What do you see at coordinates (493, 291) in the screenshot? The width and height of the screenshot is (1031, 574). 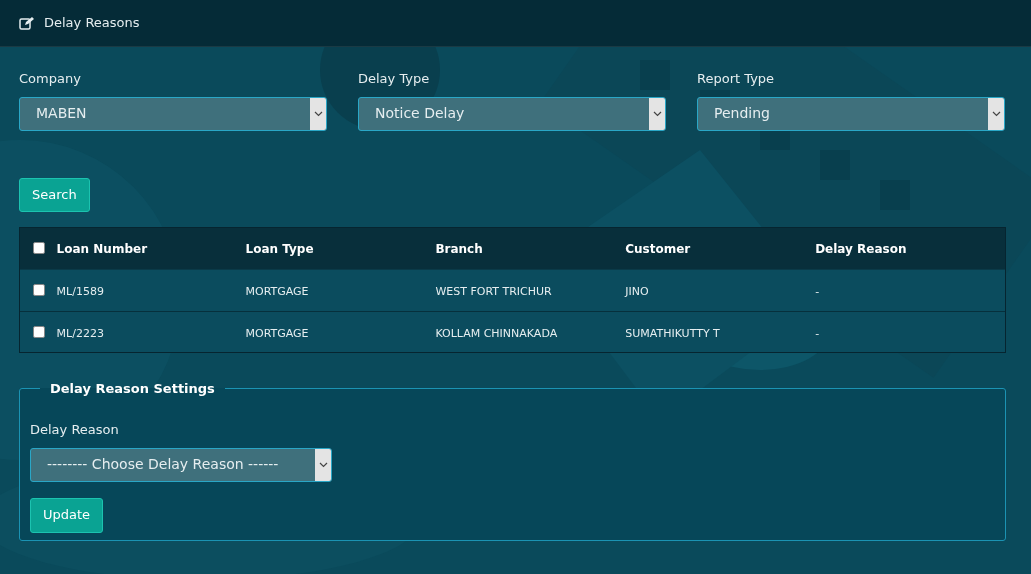 I see `table-cell: WEST FORT TRICHUR` at bounding box center [493, 291].